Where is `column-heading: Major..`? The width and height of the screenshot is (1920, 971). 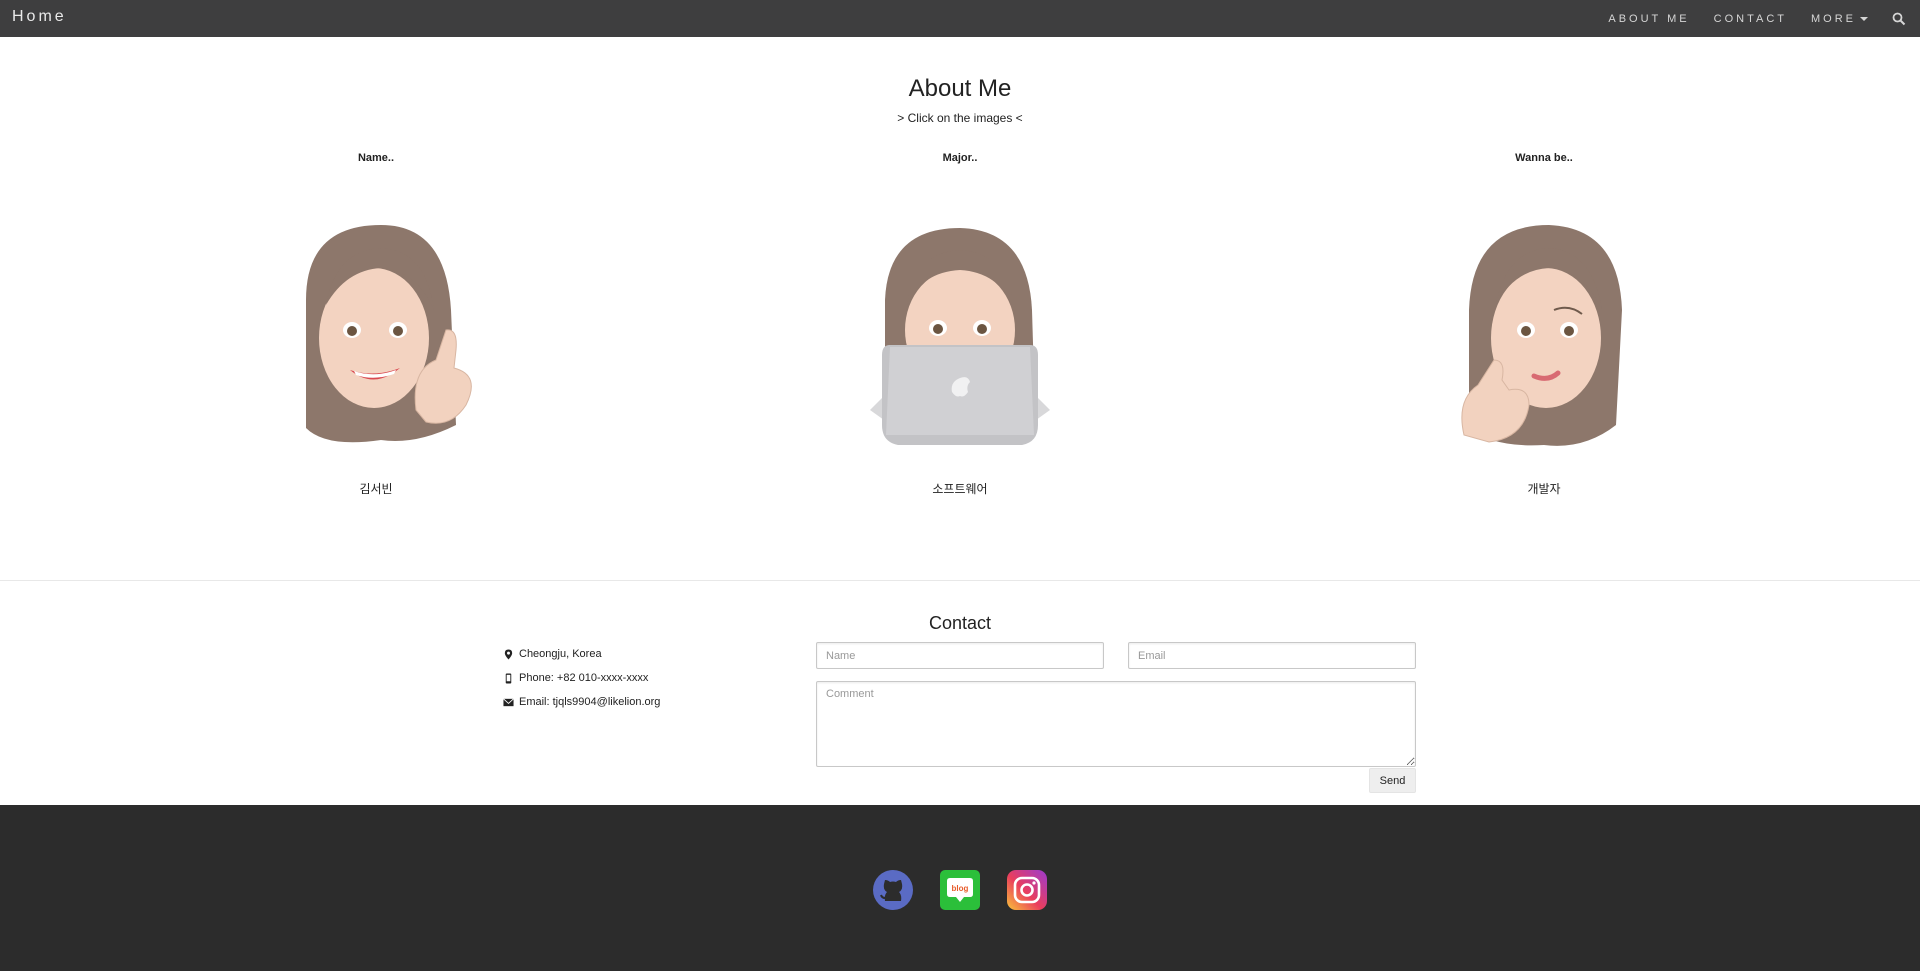
column-heading: Major.. is located at coordinates (960, 158).